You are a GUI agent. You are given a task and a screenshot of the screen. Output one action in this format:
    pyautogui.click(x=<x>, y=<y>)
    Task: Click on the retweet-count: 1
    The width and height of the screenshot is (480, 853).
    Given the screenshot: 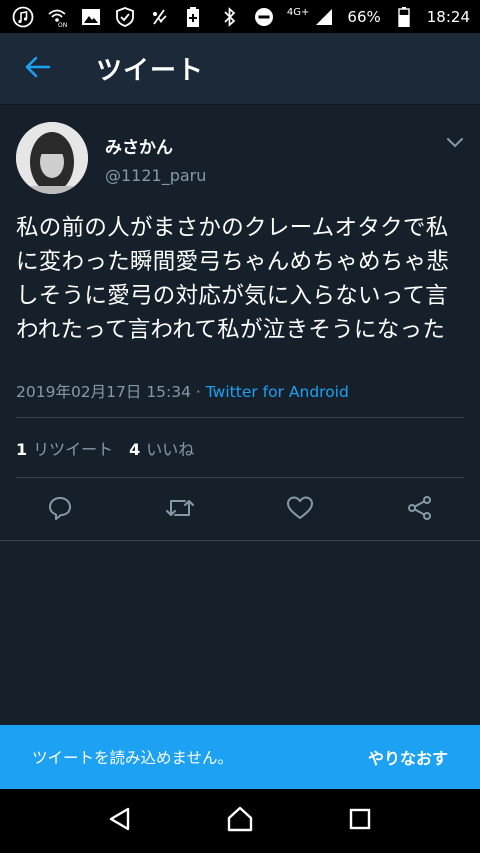 What is the action you would take?
    pyautogui.click(x=22, y=449)
    